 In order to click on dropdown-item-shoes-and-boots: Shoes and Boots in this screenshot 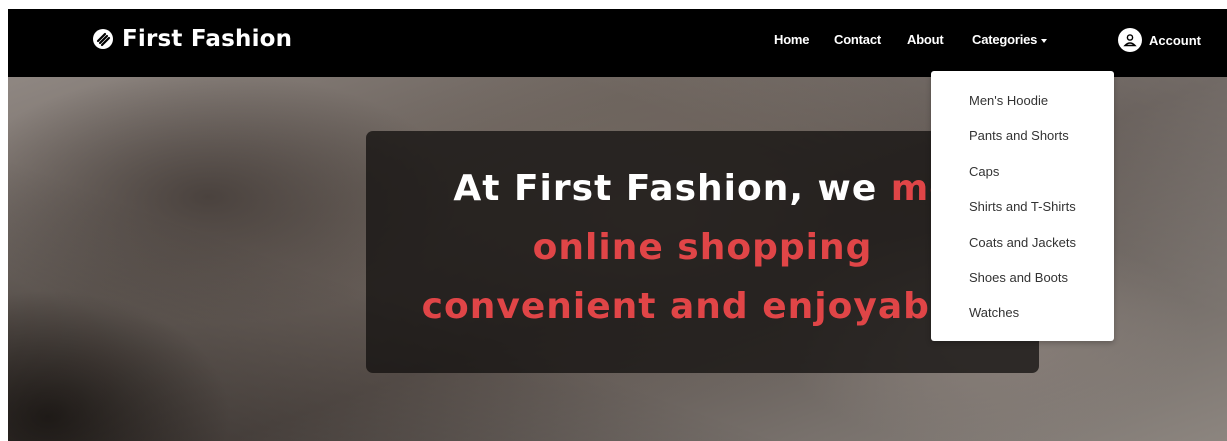, I will do `click(1018, 277)`.